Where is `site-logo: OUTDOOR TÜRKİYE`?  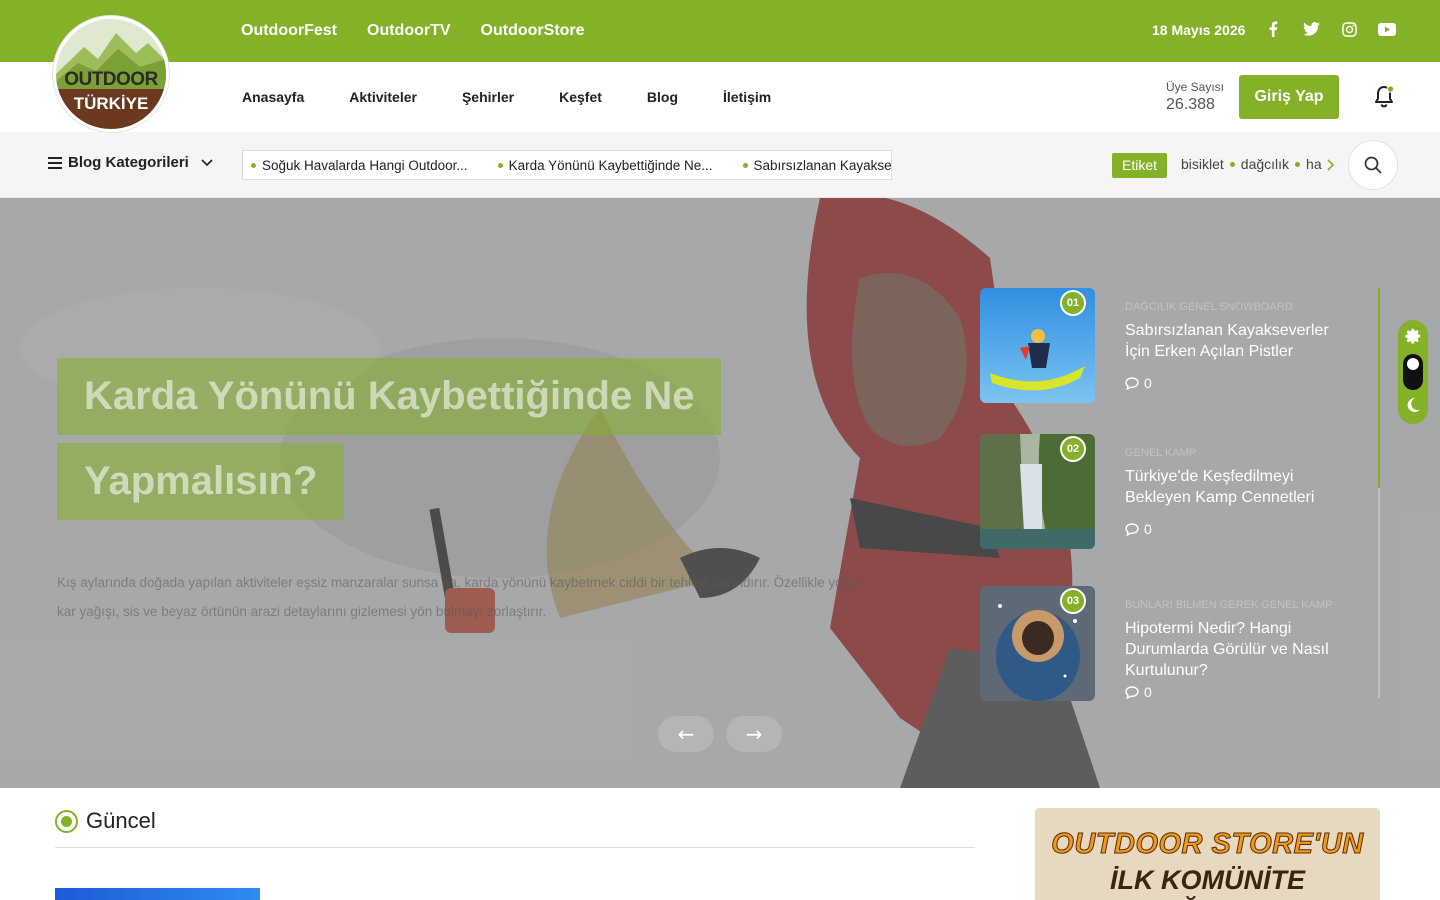
site-logo: OUTDOOR TÜRKİYE is located at coordinates (111, 74).